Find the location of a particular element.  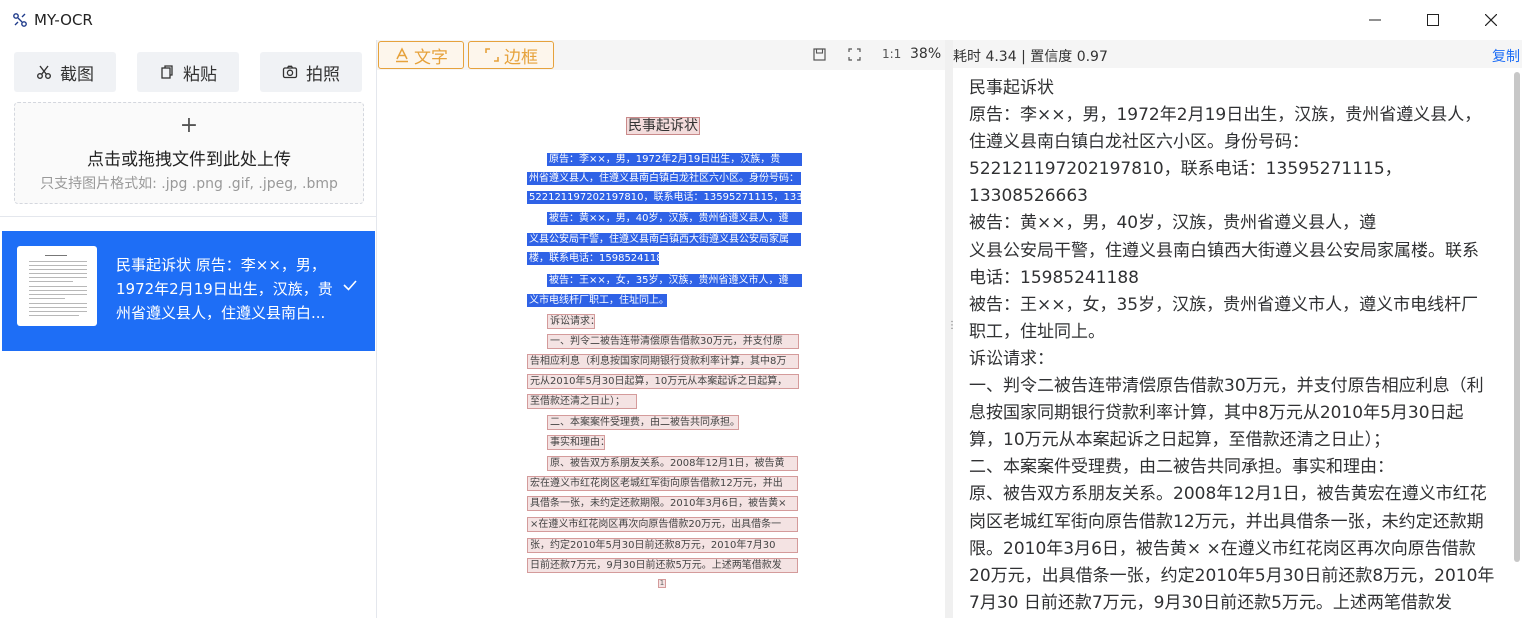

result-line: 一、判令二被告连带清偿原告借款30万元，并支付原告相应利息（利 is located at coordinates (1226, 386).